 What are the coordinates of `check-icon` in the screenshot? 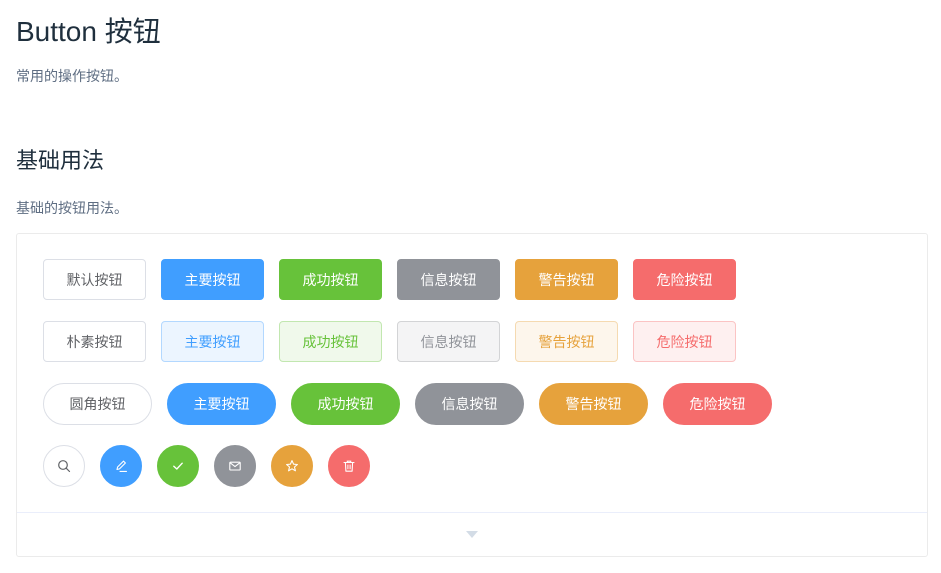 It's located at (178, 466).